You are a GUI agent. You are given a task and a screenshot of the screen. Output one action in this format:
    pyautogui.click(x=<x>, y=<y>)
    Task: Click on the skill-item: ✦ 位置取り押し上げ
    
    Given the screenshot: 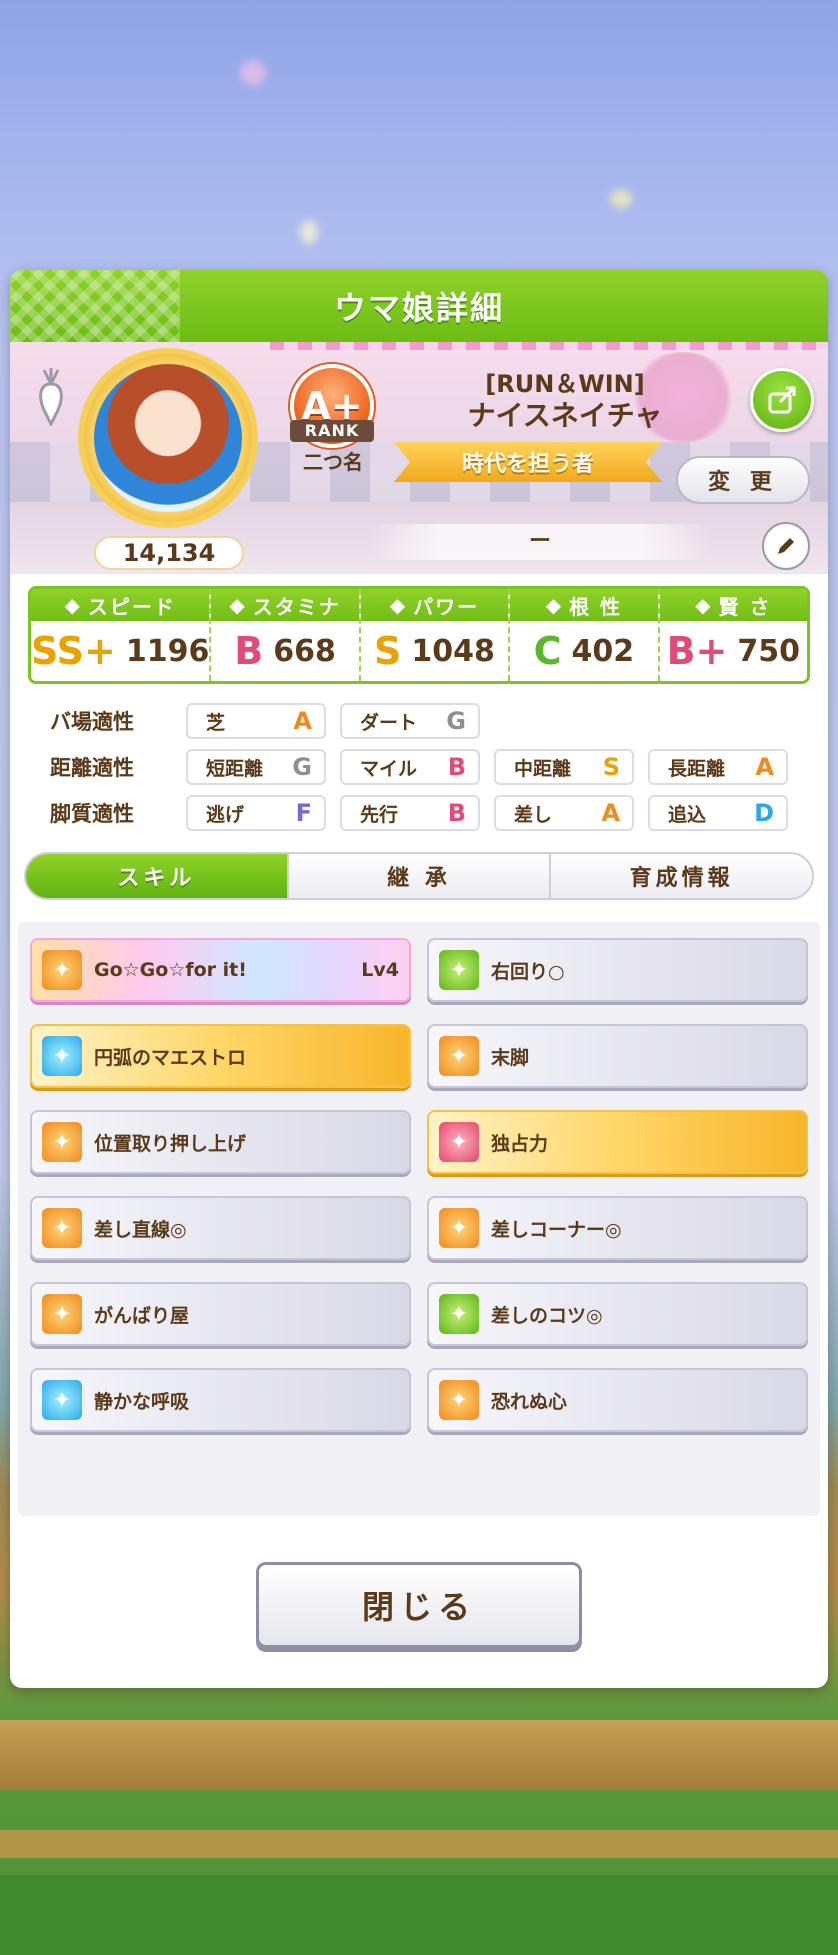 What is the action you would take?
    pyautogui.click(x=220, y=1142)
    